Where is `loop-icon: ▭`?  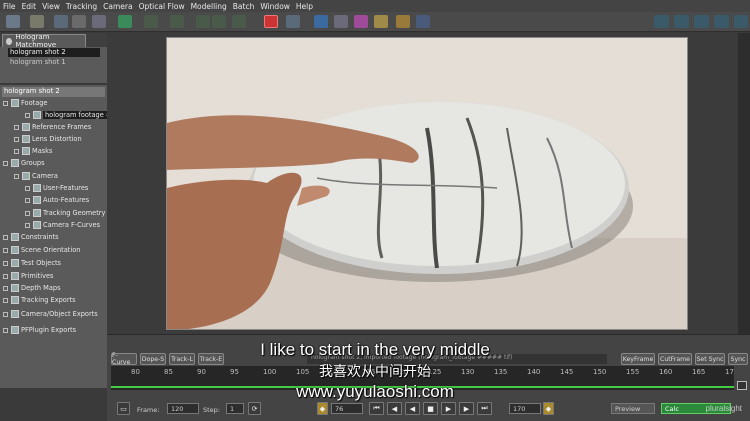
loop-icon: ▭ is located at coordinates (123, 408).